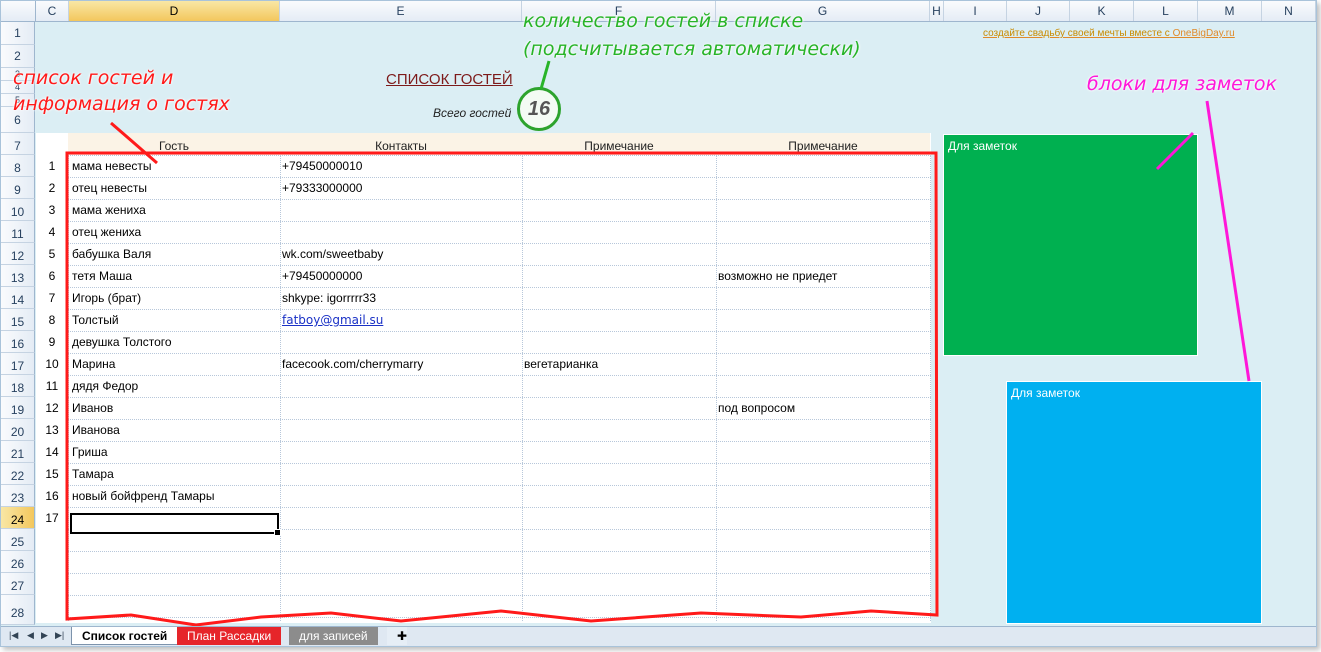 Image resolution: width=1321 pixels, height=652 pixels. What do you see at coordinates (30, 635) in the screenshot?
I see `prev-sheet-icon: ◀` at bounding box center [30, 635].